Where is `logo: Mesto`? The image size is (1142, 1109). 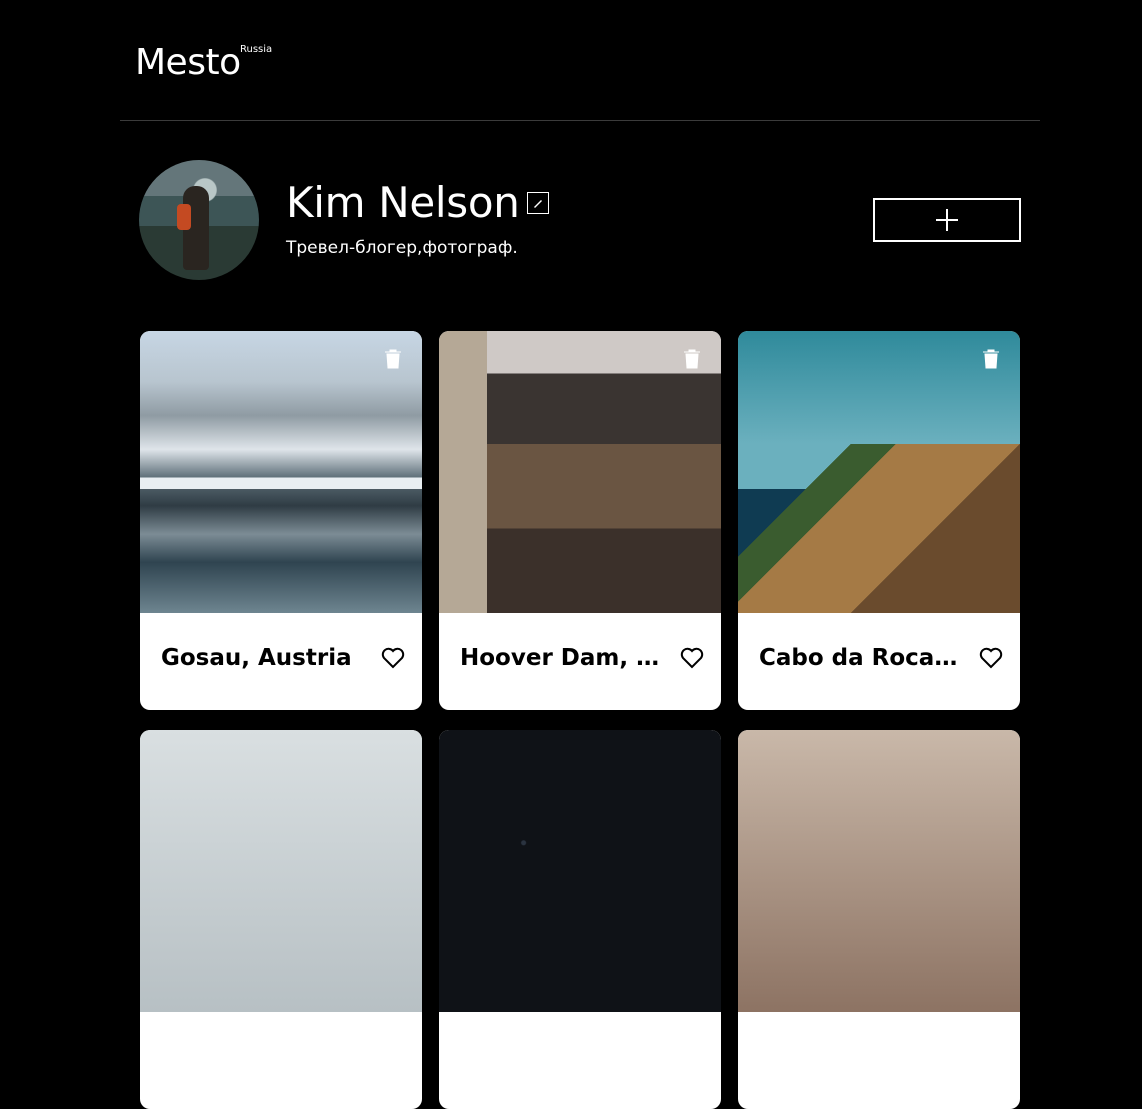 logo: Mesto is located at coordinates (188, 62).